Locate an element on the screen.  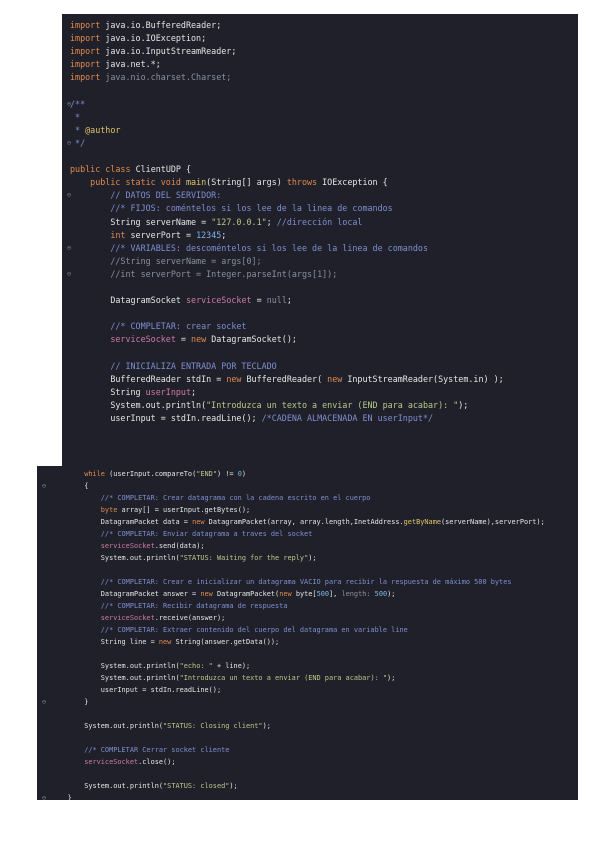
code-line: //String serverName = args[0]; is located at coordinates (166, 261).